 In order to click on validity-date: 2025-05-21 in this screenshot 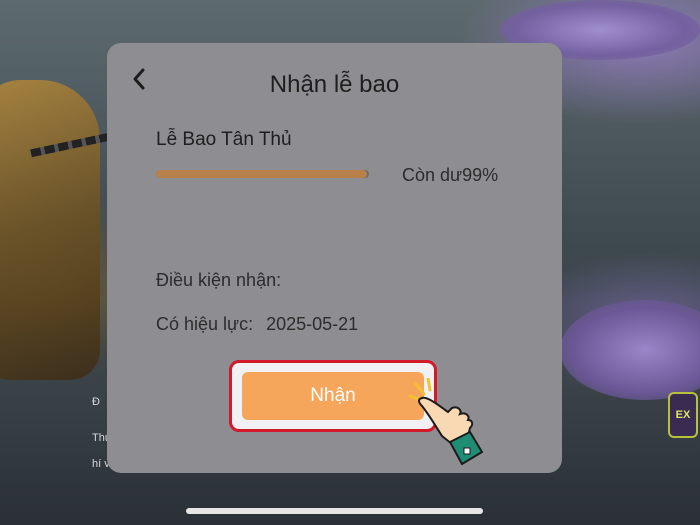, I will do `click(312, 324)`.